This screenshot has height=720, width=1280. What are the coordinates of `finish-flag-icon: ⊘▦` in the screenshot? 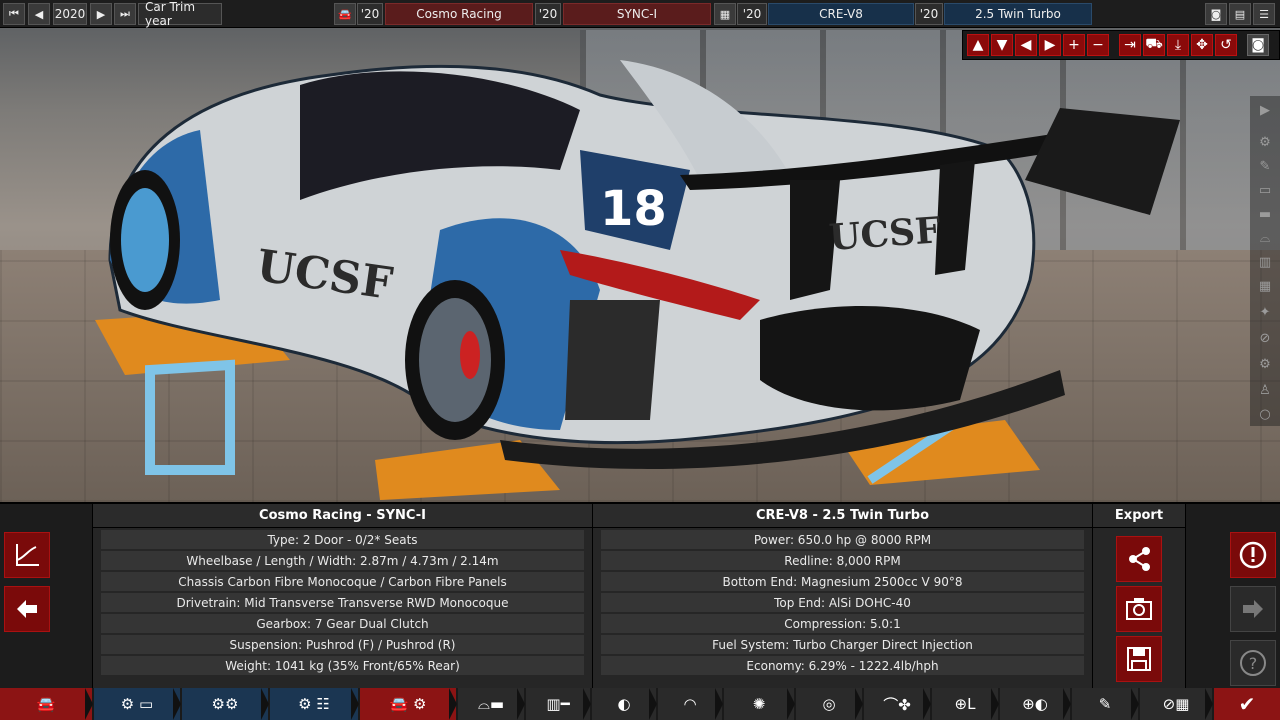 It's located at (1176, 704).